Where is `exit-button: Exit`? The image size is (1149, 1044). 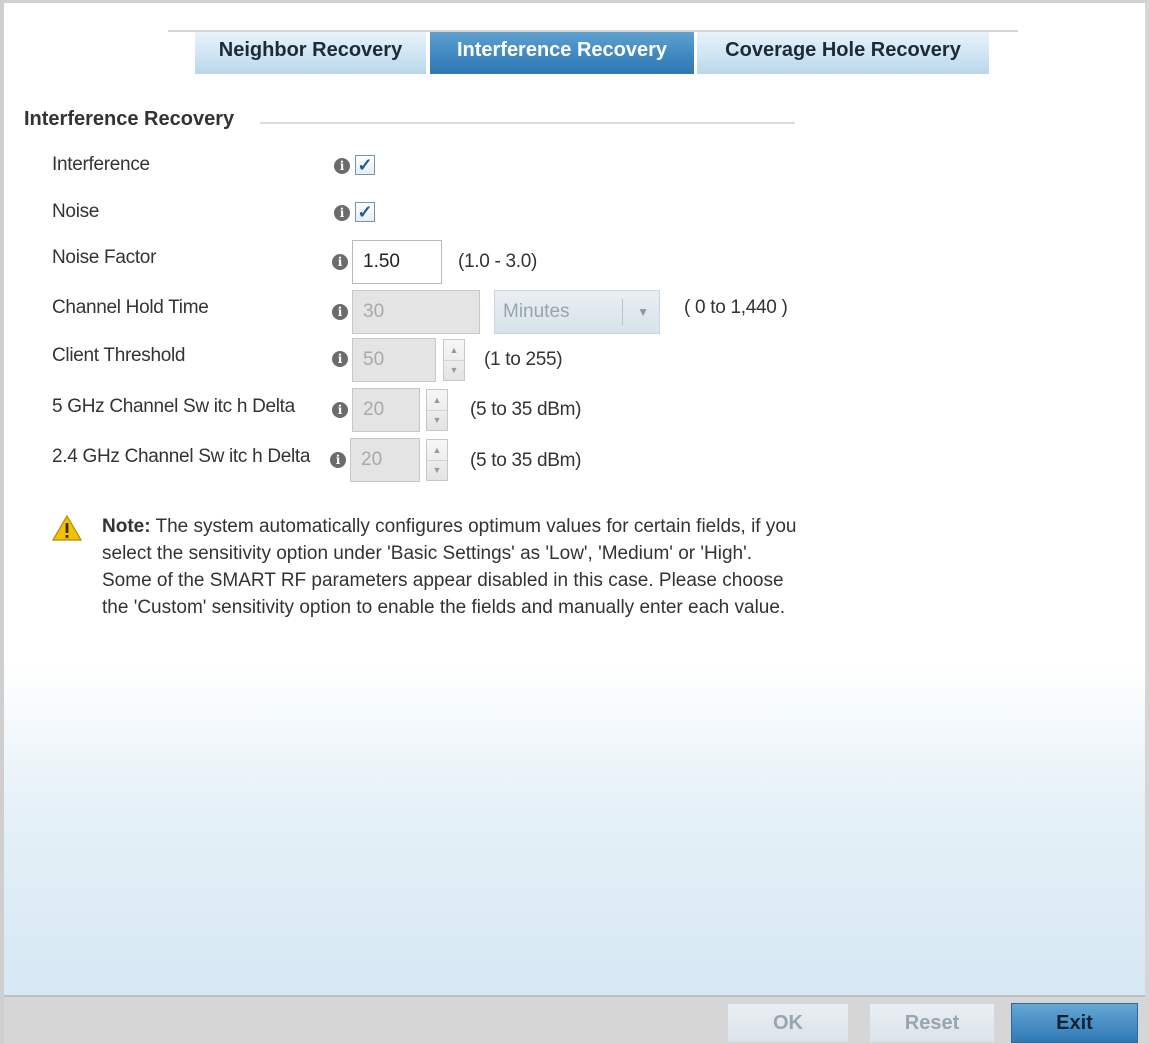
exit-button: Exit is located at coordinates (1074, 1023).